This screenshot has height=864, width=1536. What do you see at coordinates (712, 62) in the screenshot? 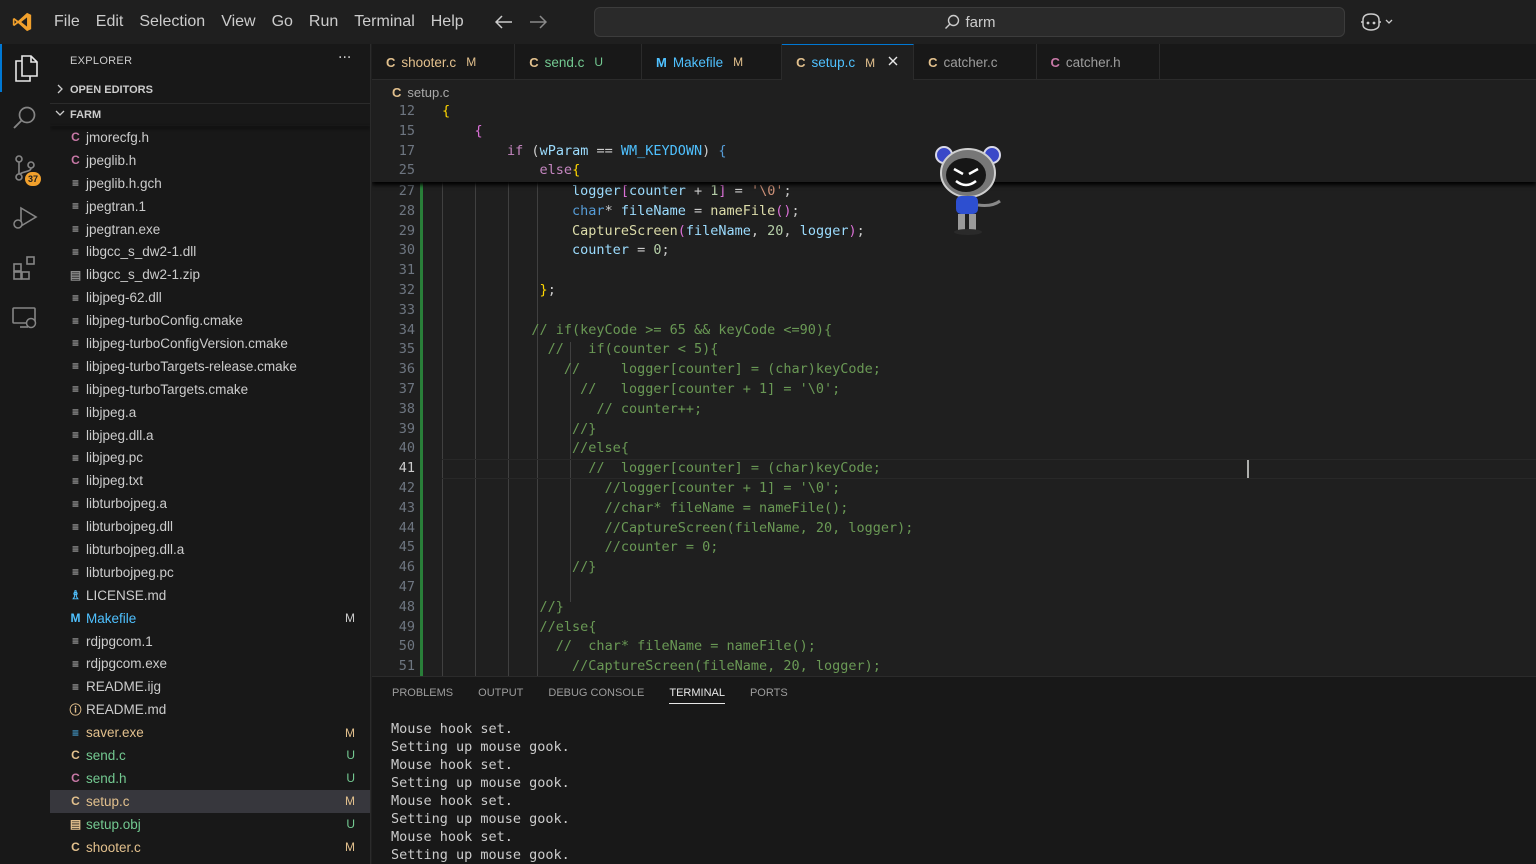
I see `tab-Makefile: M Makefile M` at bounding box center [712, 62].